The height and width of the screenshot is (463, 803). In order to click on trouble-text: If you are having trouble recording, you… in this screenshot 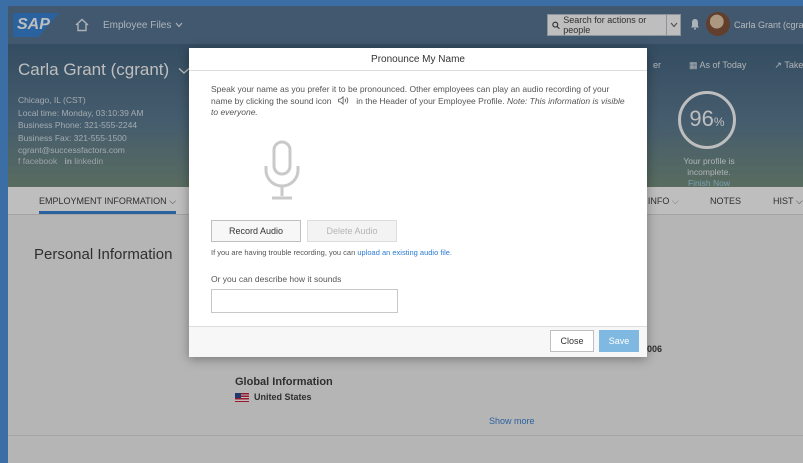, I will do `click(283, 252)`.